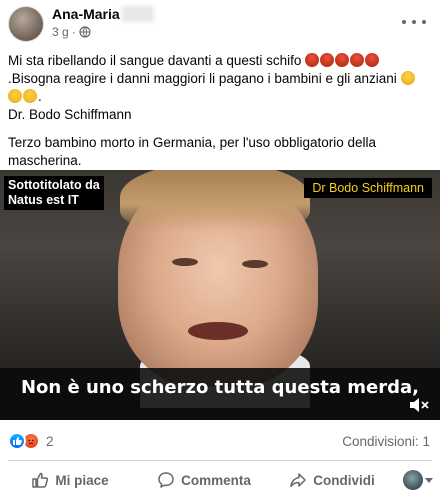 The image size is (440, 498). Describe the element at coordinates (85, 32) in the screenshot. I see `globe-icon` at that location.